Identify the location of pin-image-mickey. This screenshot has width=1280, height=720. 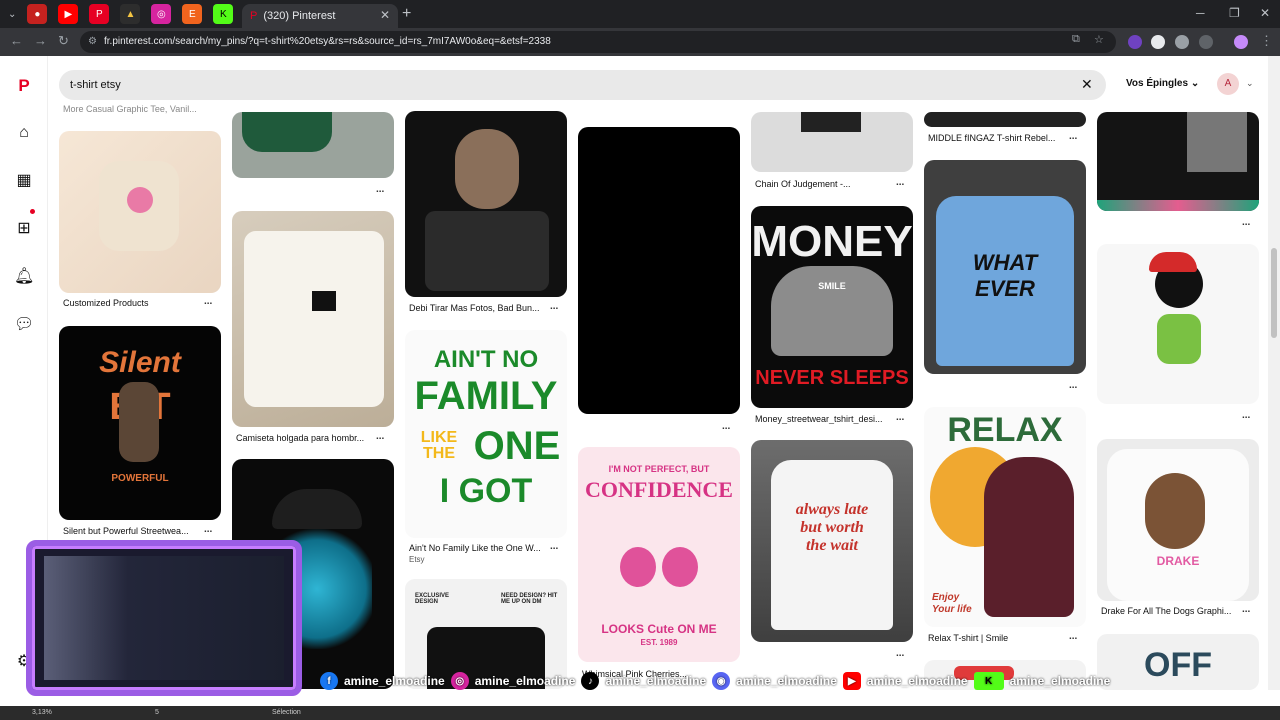
(1178, 324).